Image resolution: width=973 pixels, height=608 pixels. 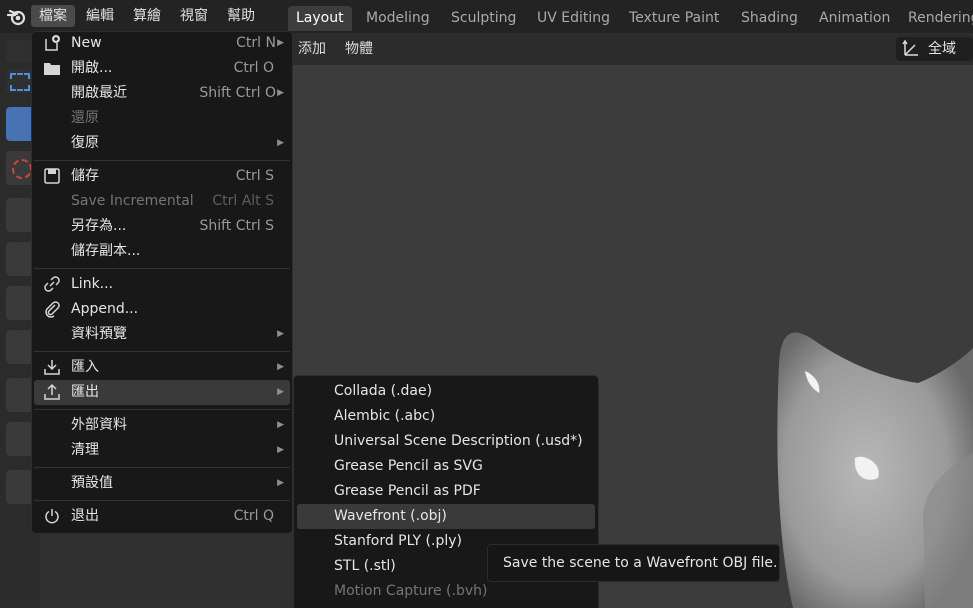 What do you see at coordinates (446, 391) in the screenshot?
I see `export-collada: Collada (.dae)` at bounding box center [446, 391].